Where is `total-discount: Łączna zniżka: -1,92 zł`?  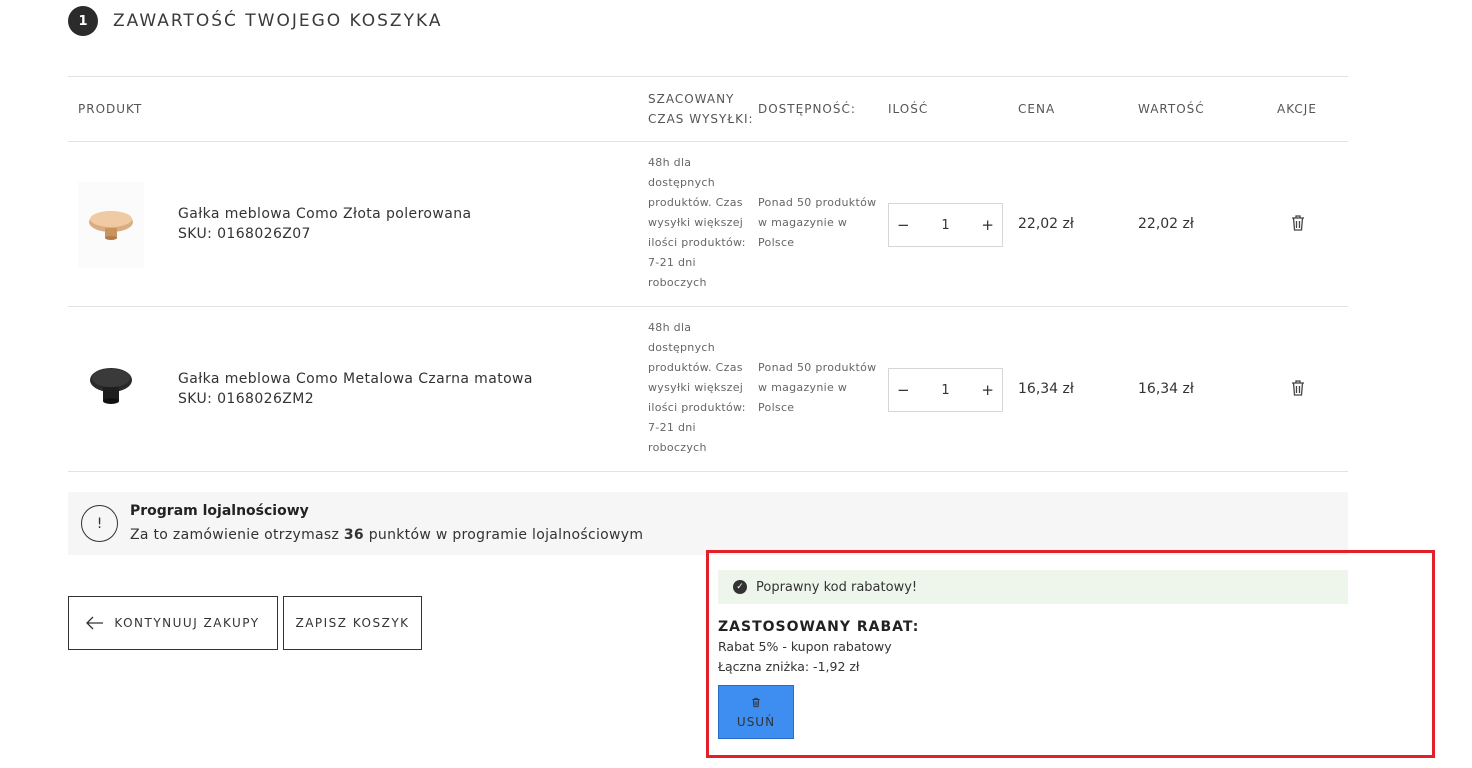
total-discount: Łączna zniżka: -1,92 zł is located at coordinates (789, 666).